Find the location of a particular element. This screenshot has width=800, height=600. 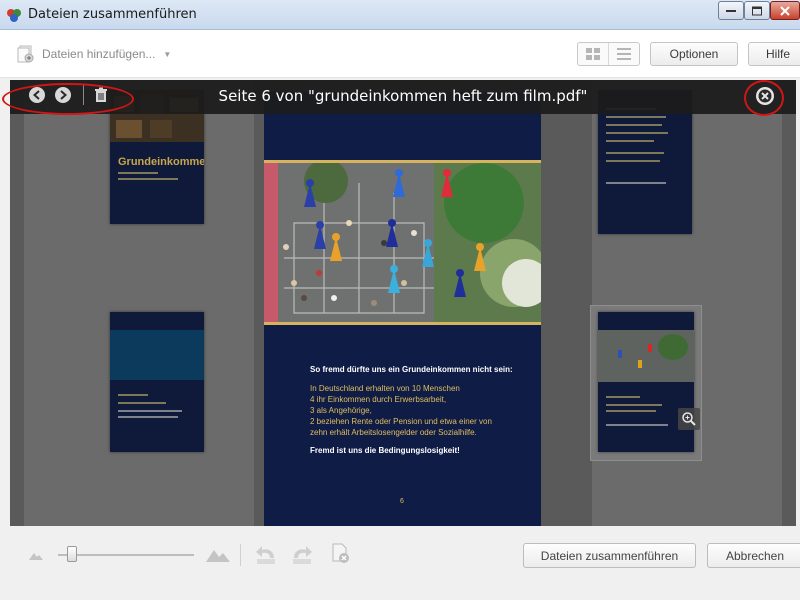

help-button: Hilfe is located at coordinates (774, 54).